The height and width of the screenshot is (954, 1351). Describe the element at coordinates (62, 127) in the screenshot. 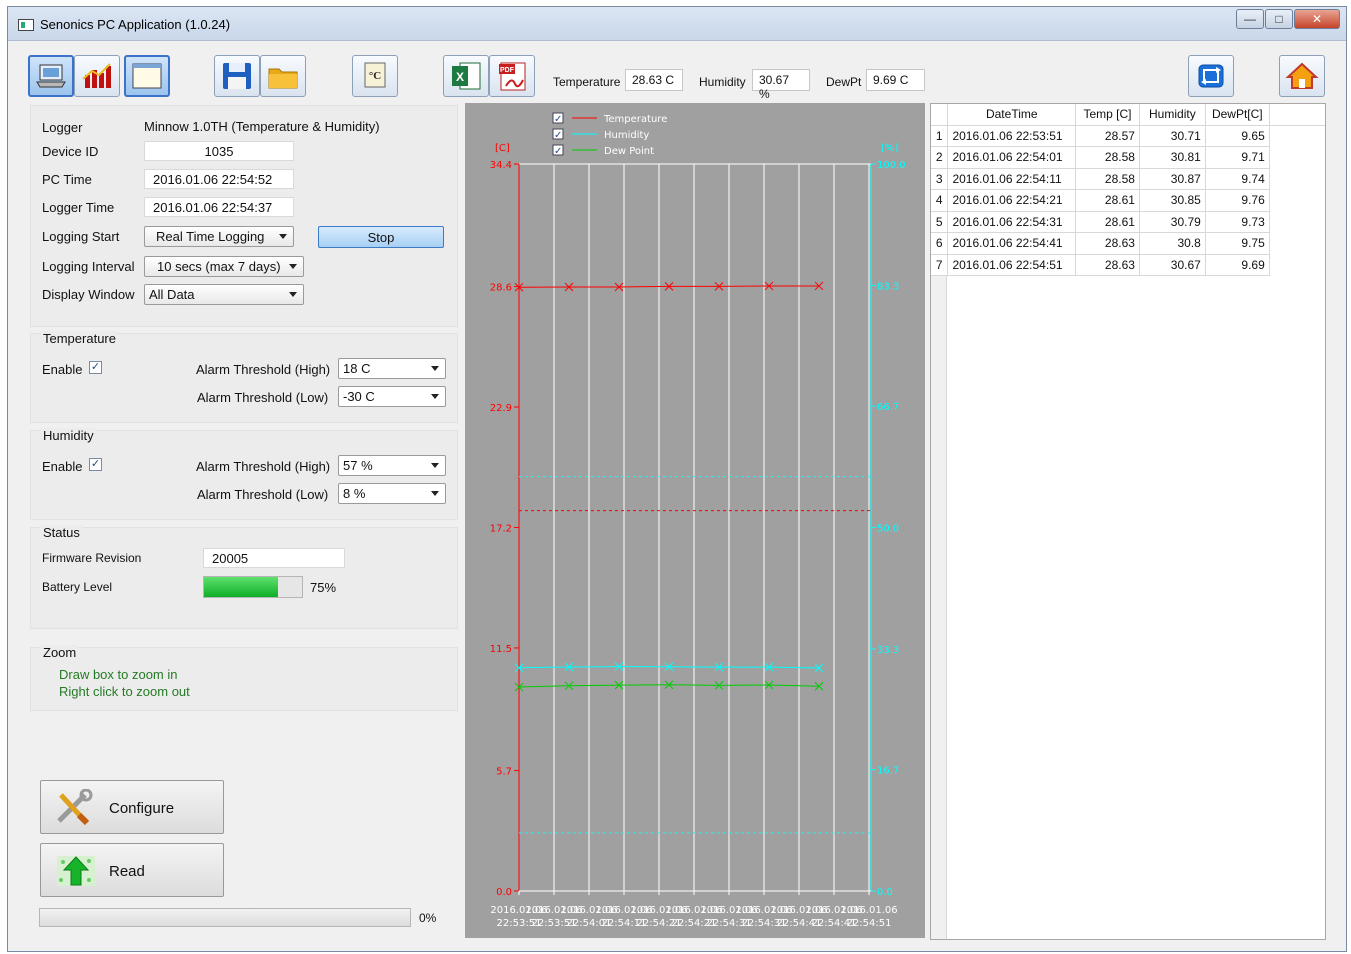

I see `logger-label: Logger` at that location.